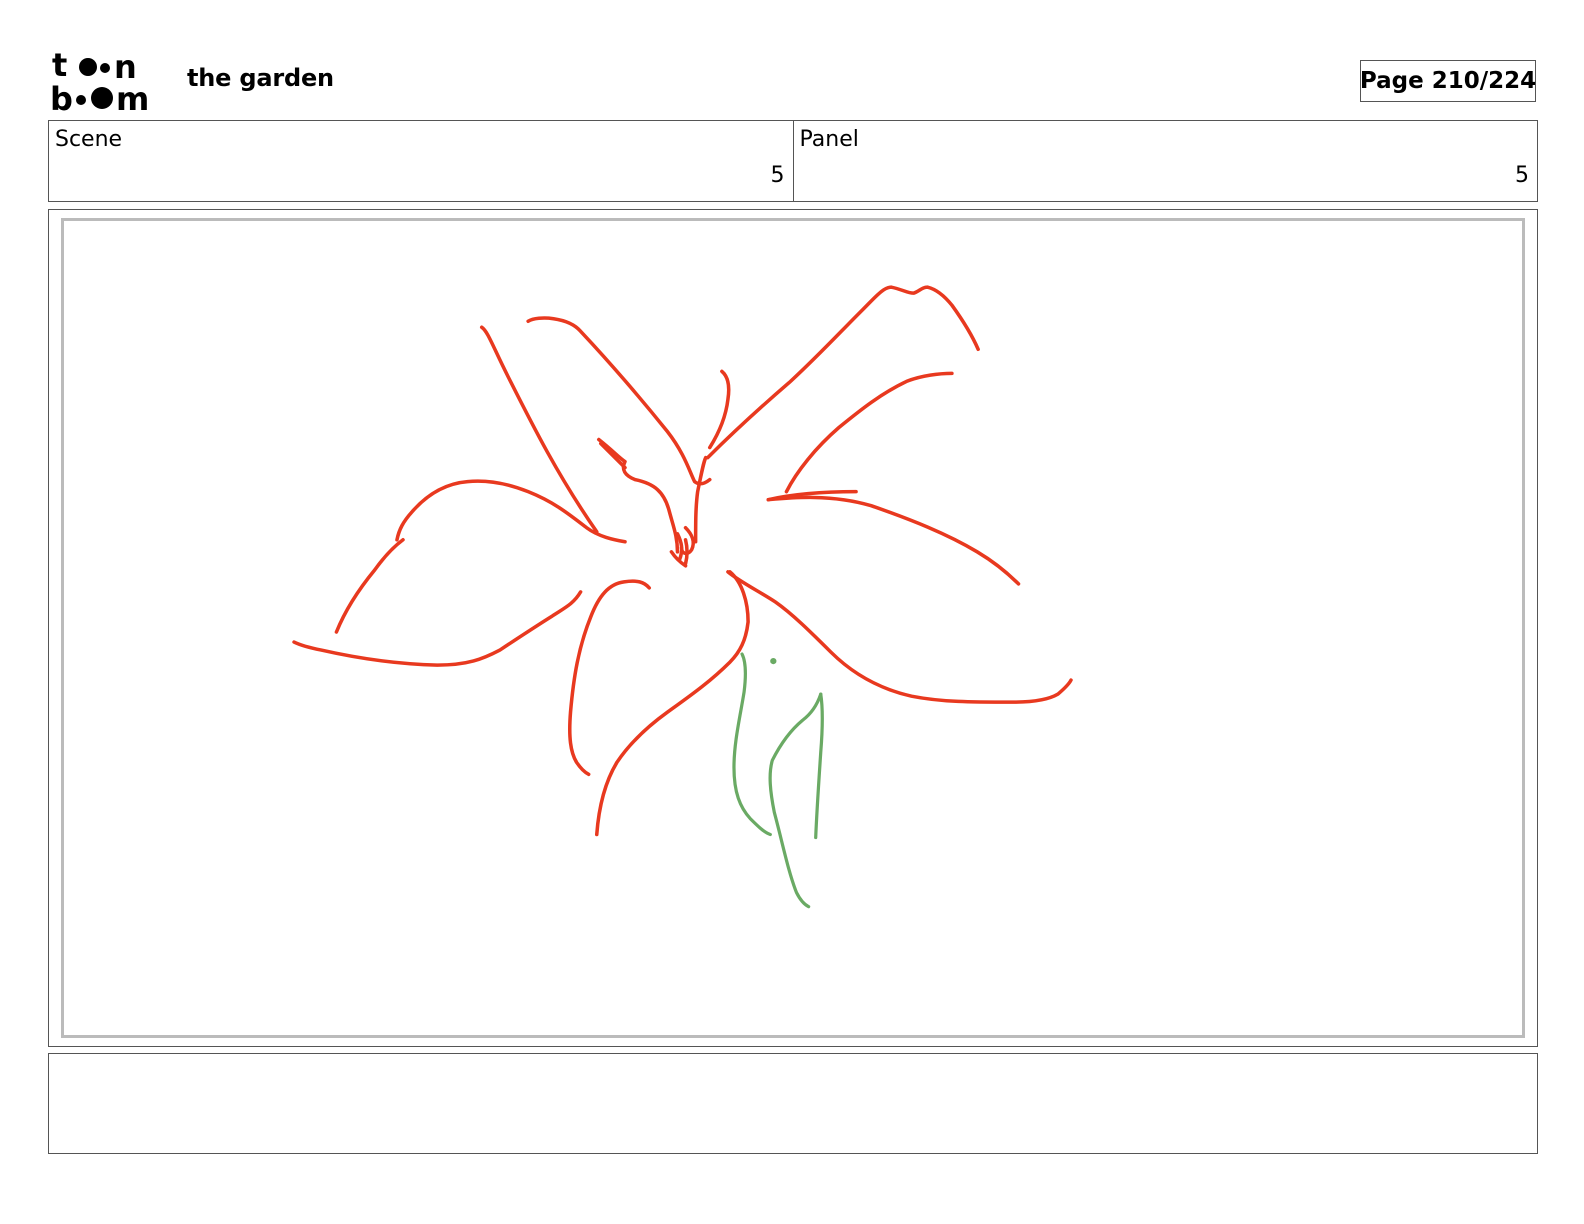 The height and width of the screenshot is (1224, 1584). Describe the element at coordinates (89, 139) in the screenshot. I see `scene-label: Scene` at that location.